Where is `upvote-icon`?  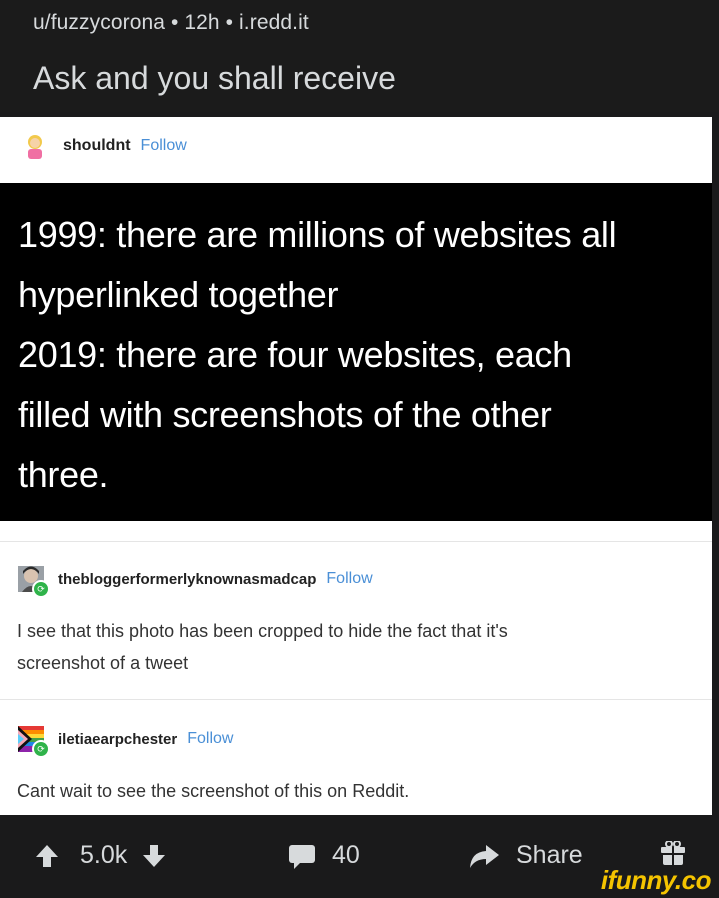
upvote-icon is located at coordinates (47, 856).